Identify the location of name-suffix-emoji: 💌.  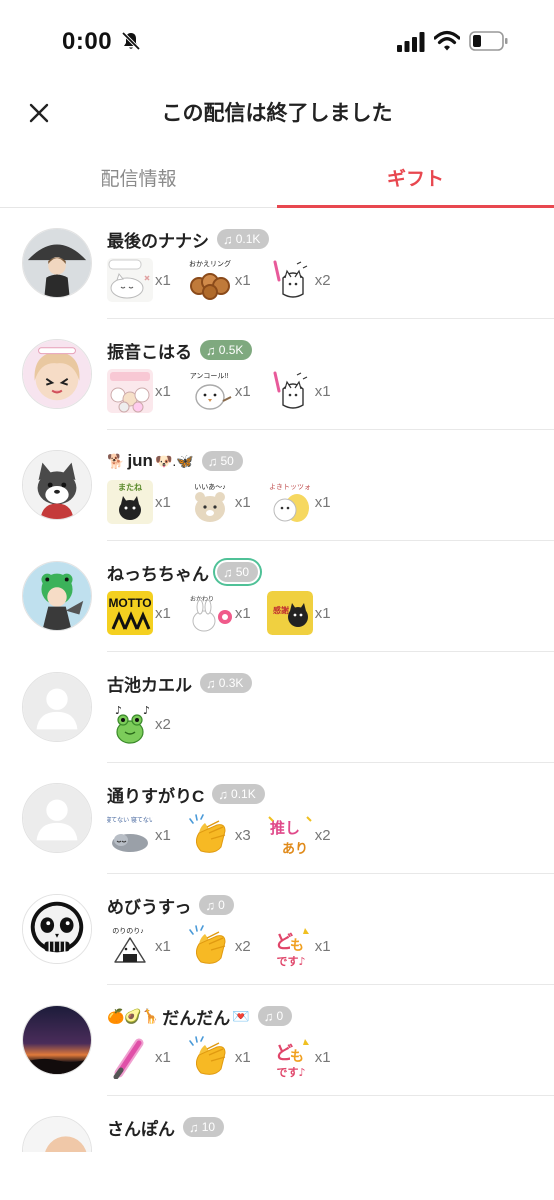
(241, 1015).